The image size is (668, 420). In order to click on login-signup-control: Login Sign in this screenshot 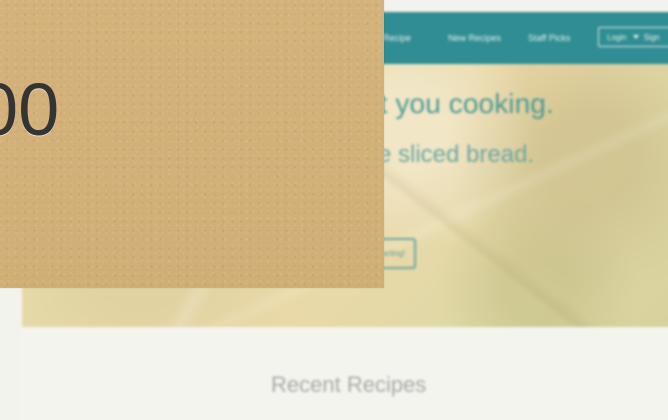, I will do `click(633, 37)`.